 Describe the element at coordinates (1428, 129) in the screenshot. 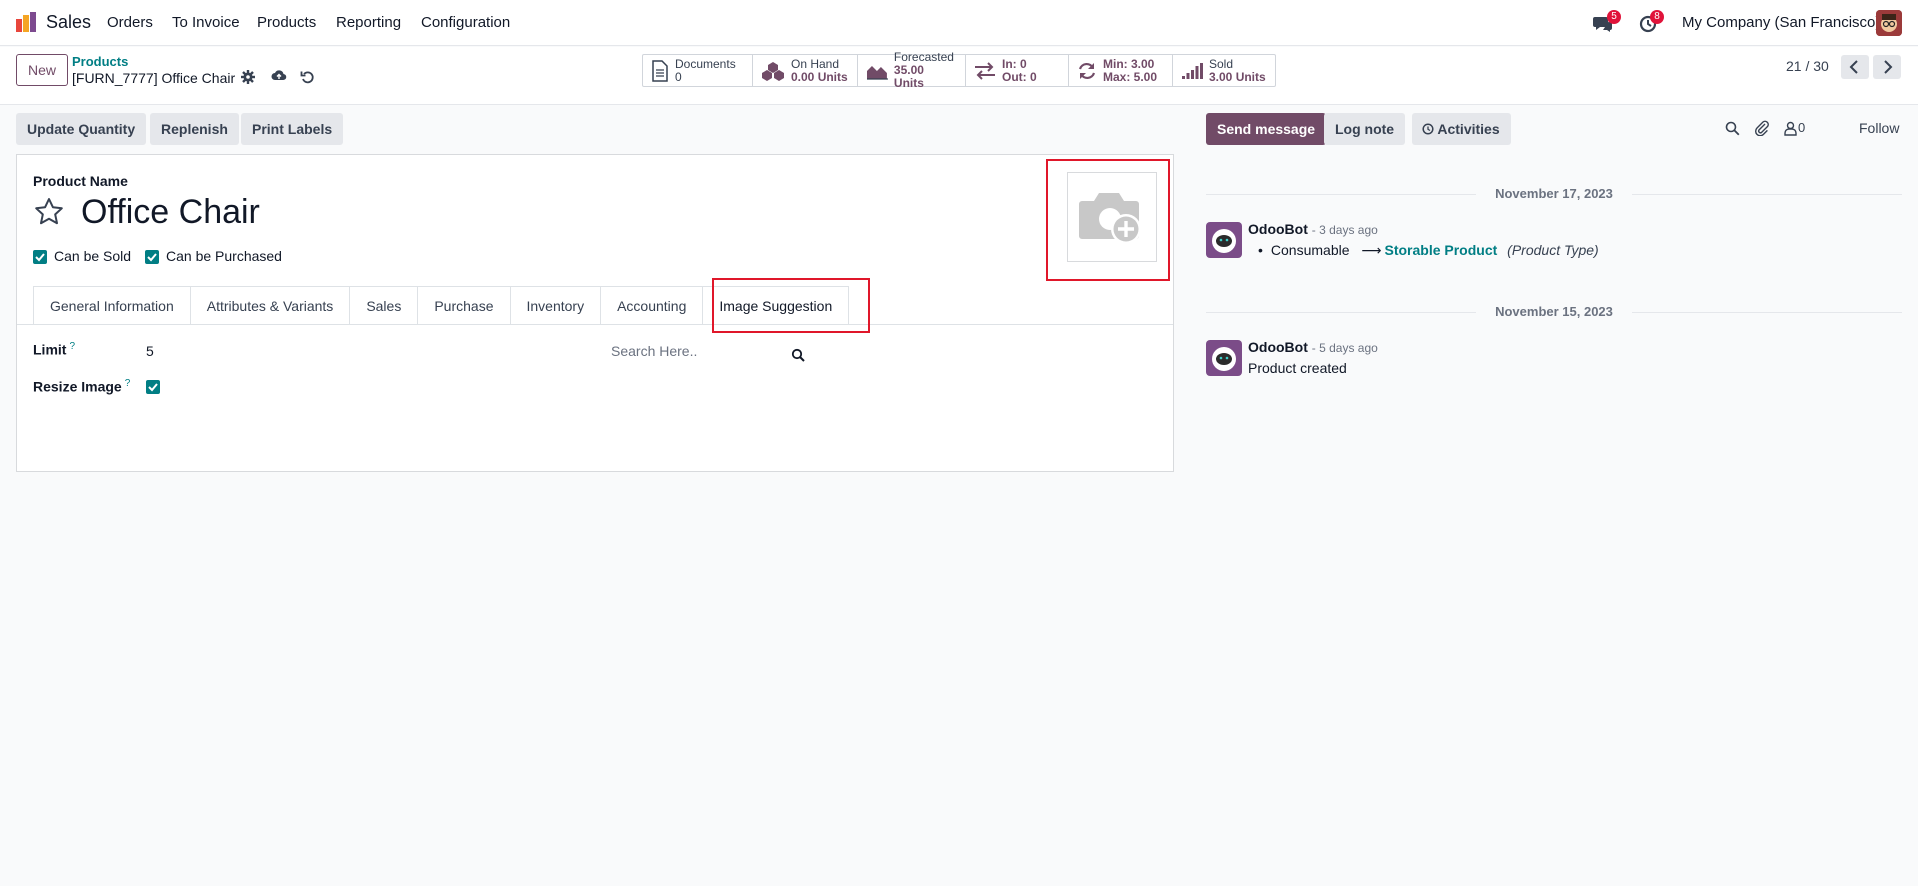

I see `clock-icon` at that location.